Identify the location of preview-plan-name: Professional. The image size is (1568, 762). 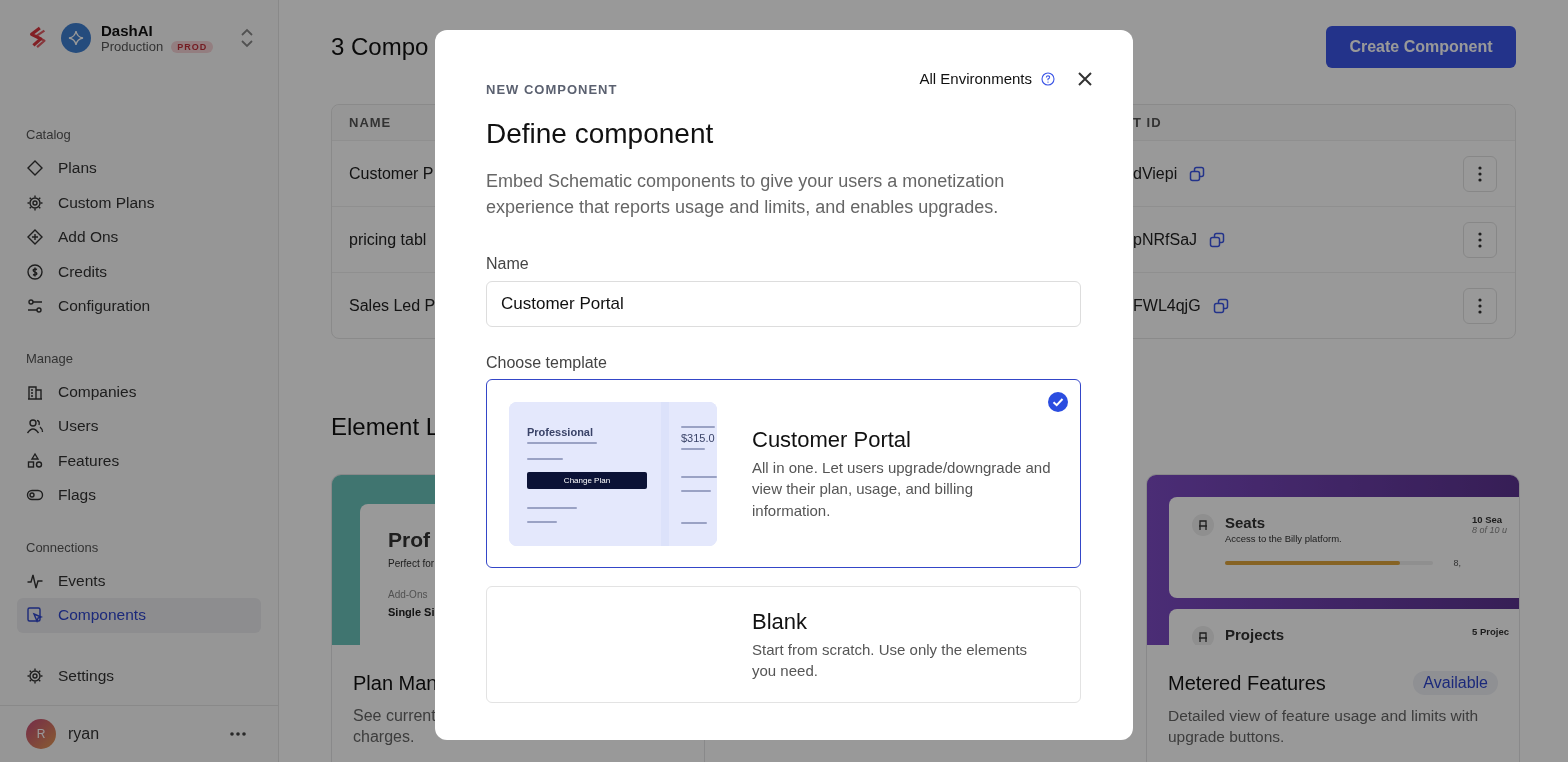
(561, 431).